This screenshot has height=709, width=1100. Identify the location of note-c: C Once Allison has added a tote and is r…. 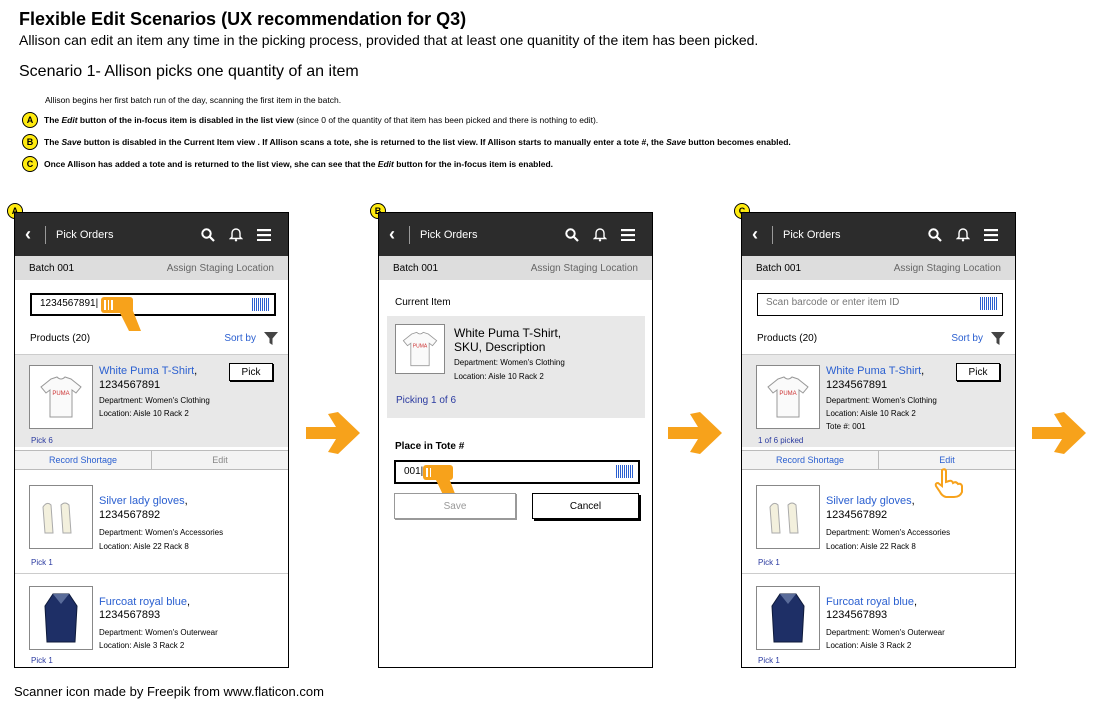
(287, 164).